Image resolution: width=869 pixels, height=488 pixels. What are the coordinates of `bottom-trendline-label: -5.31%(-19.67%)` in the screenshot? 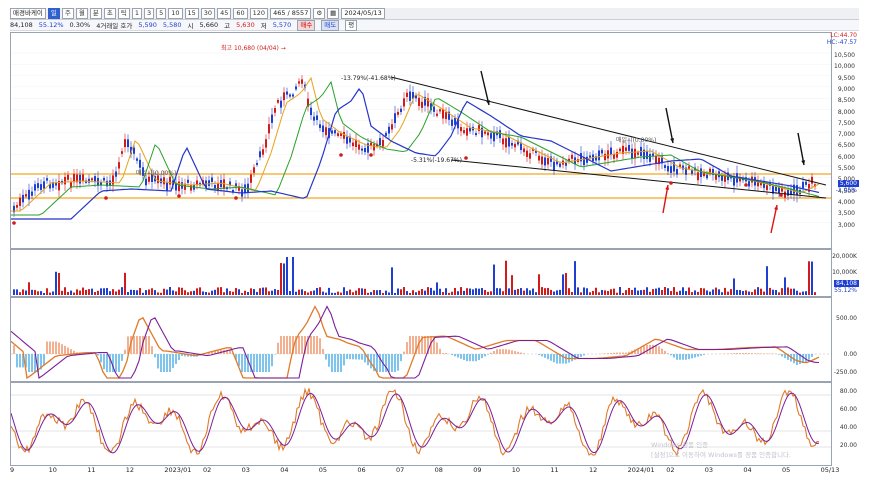 It's located at (436, 160).